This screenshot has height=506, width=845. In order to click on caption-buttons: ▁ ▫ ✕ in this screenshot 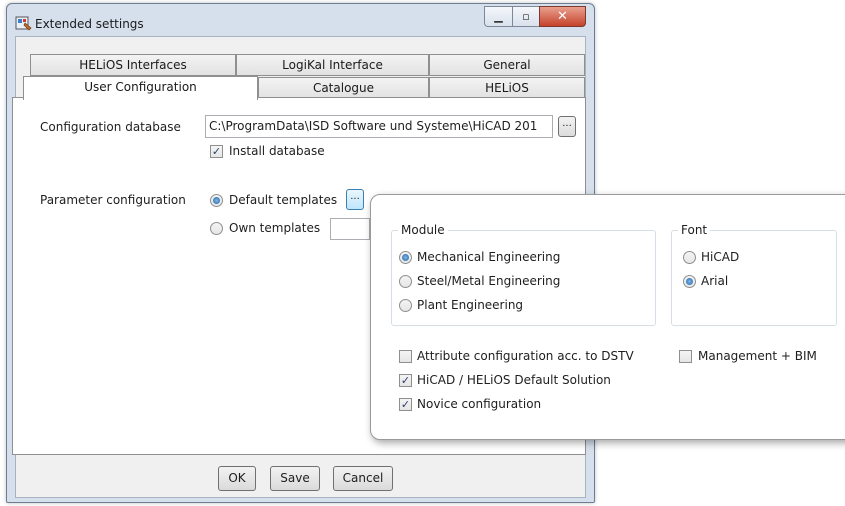, I will do `click(535, 17)`.